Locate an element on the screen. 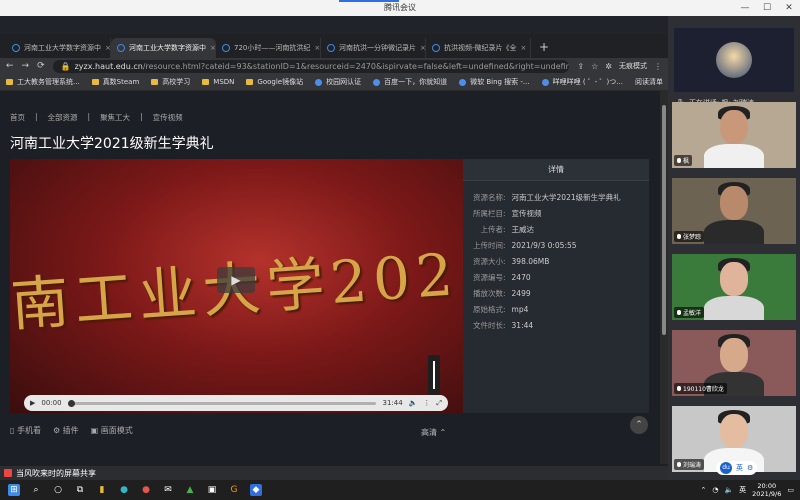  extensions-icon: ✲ is located at coordinates (608, 66).